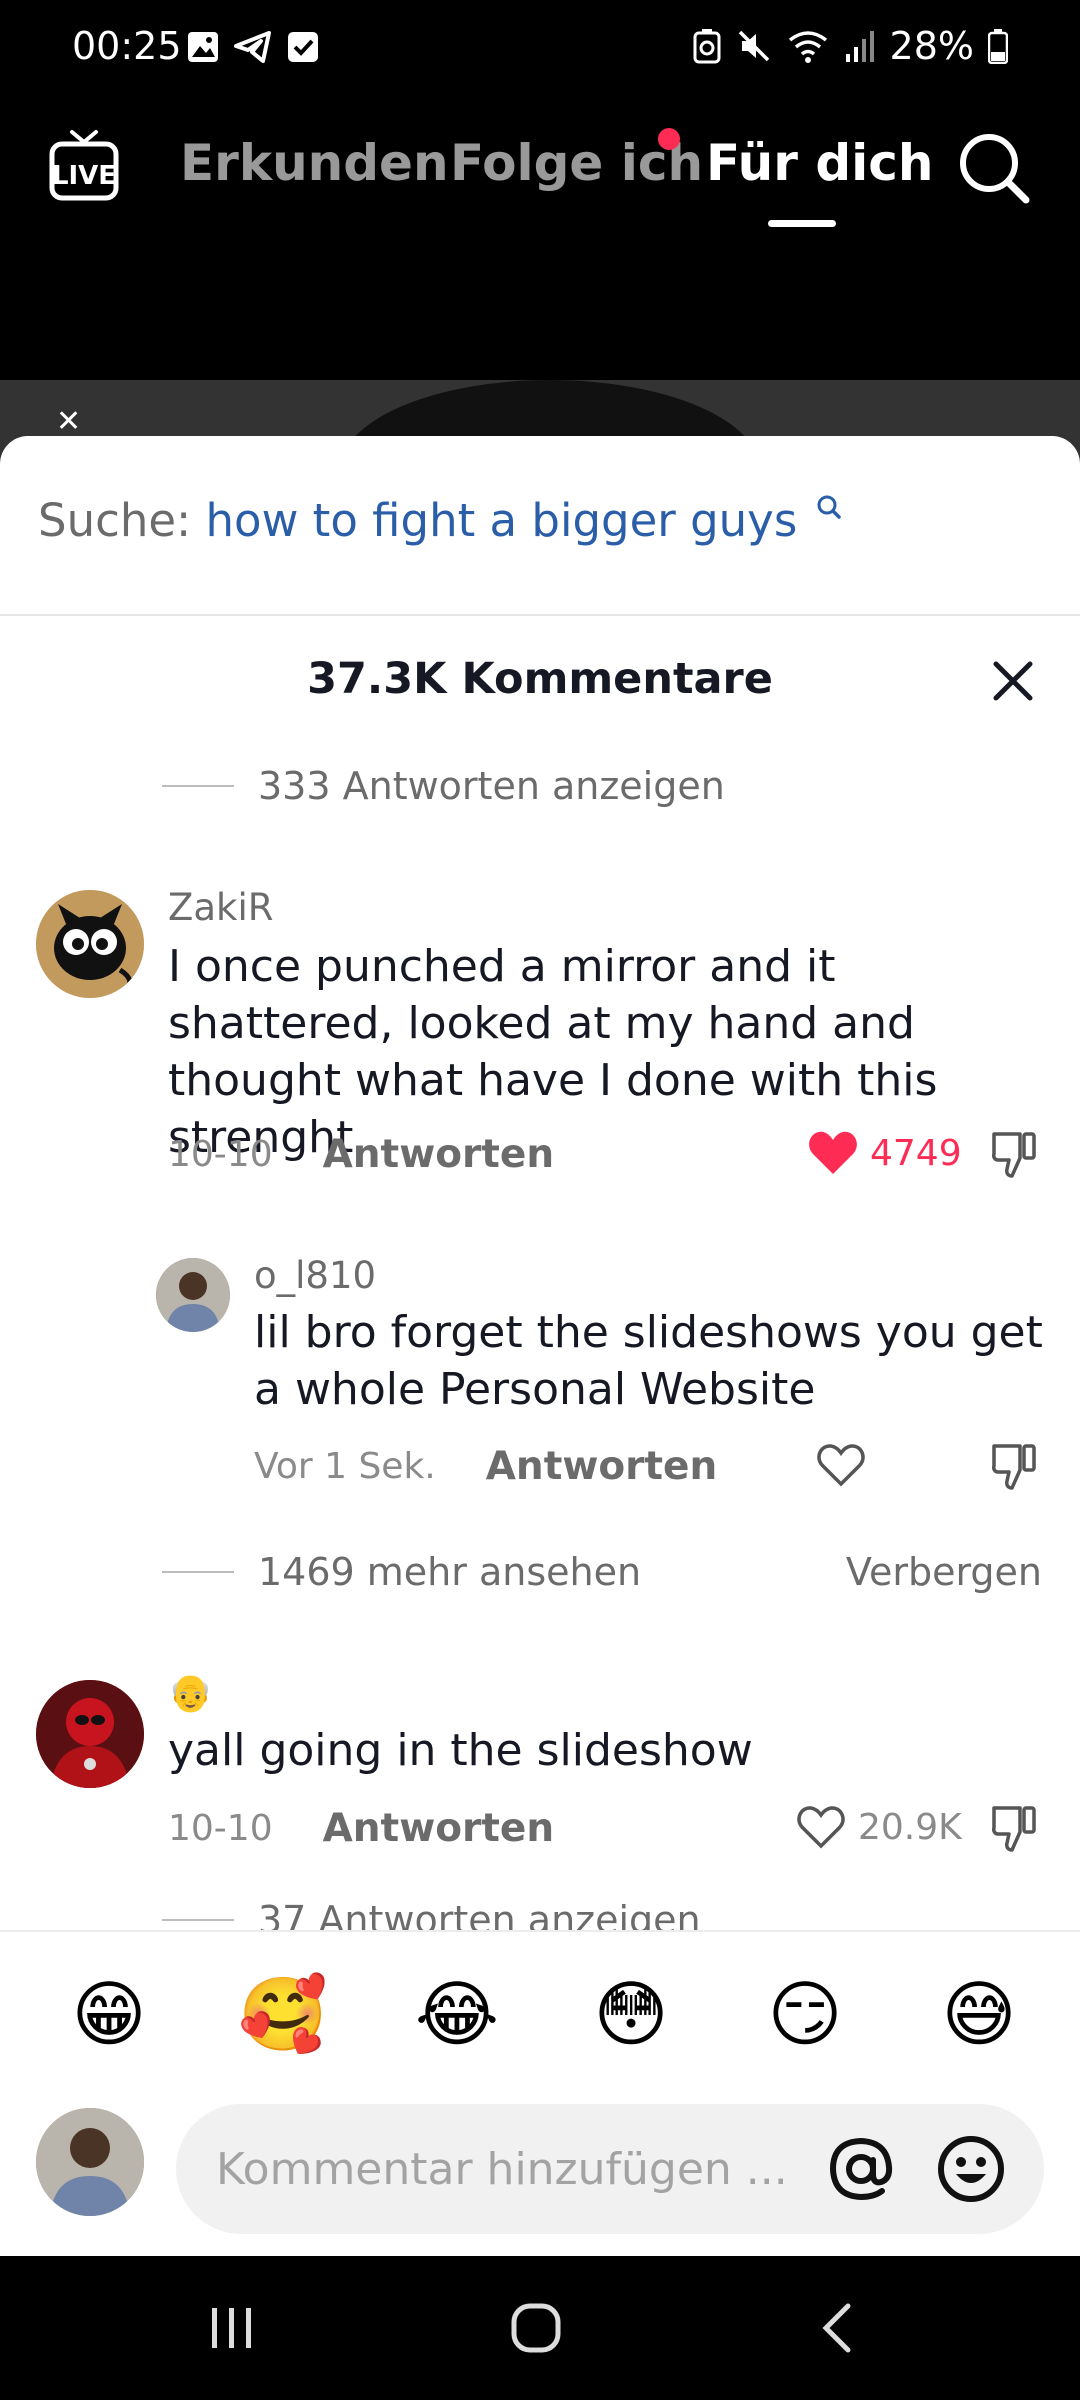 The width and height of the screenshot is (1080, 2400). What do you see at coordinates (540, 50) in the screenshot?
I see `status-bar: 00:25 28%` at bounding box center [540, 50].